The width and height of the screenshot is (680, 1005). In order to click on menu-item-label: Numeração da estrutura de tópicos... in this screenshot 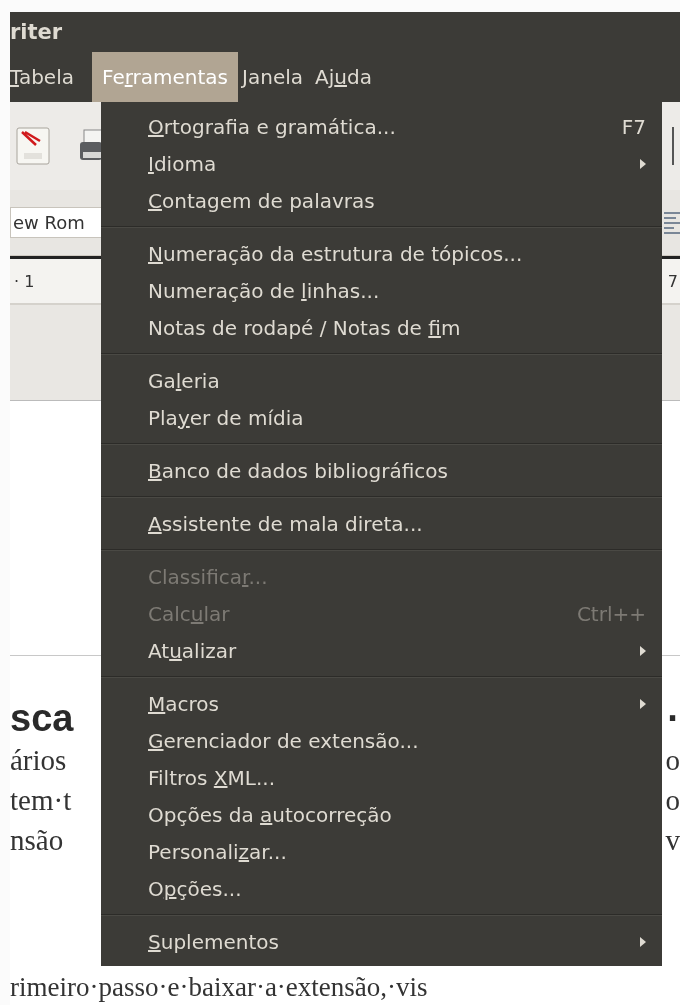, I will do `click(336, 253)`.